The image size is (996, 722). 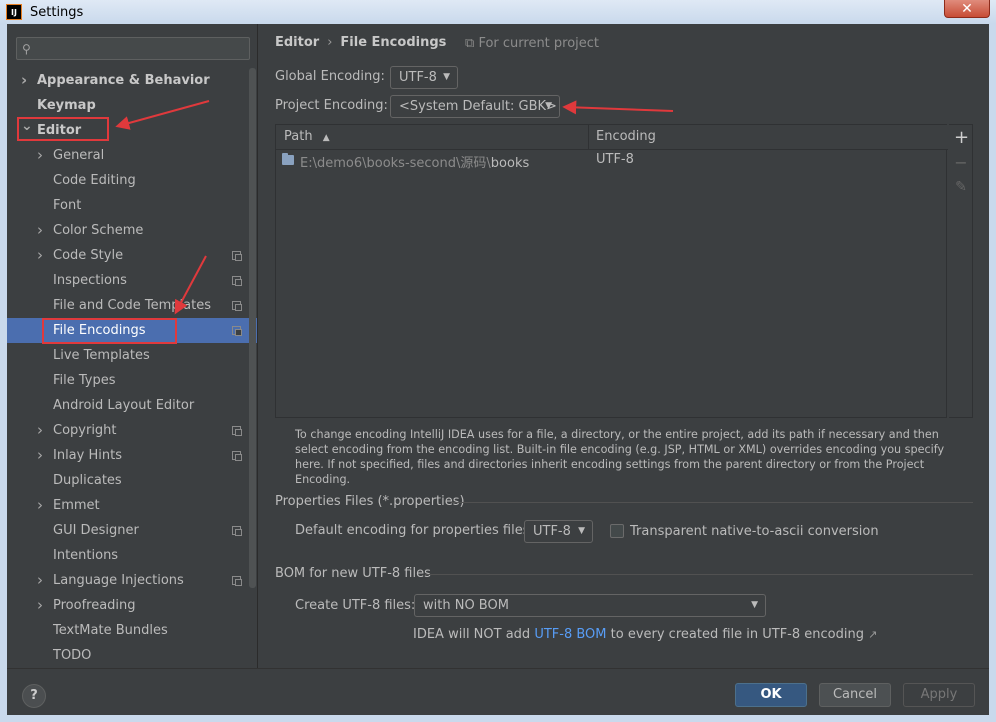 I want to click on column-path-header: Path ▲, so click(x=307, y=136).